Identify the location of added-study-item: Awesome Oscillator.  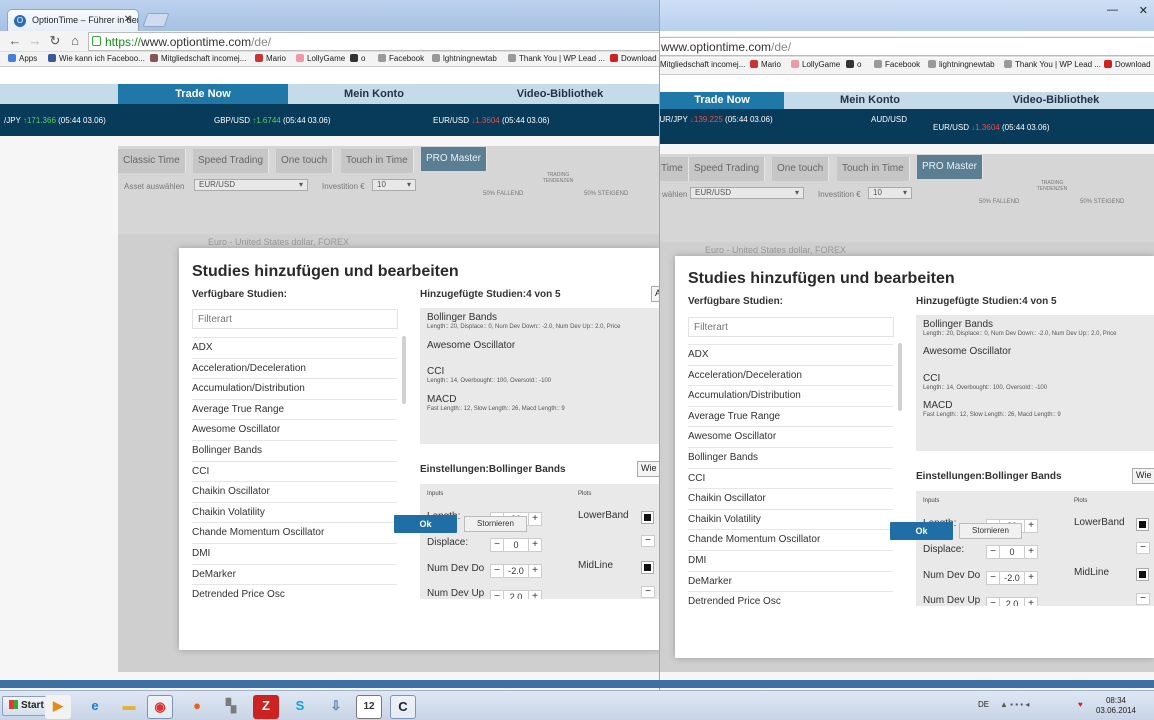
(967, 352).